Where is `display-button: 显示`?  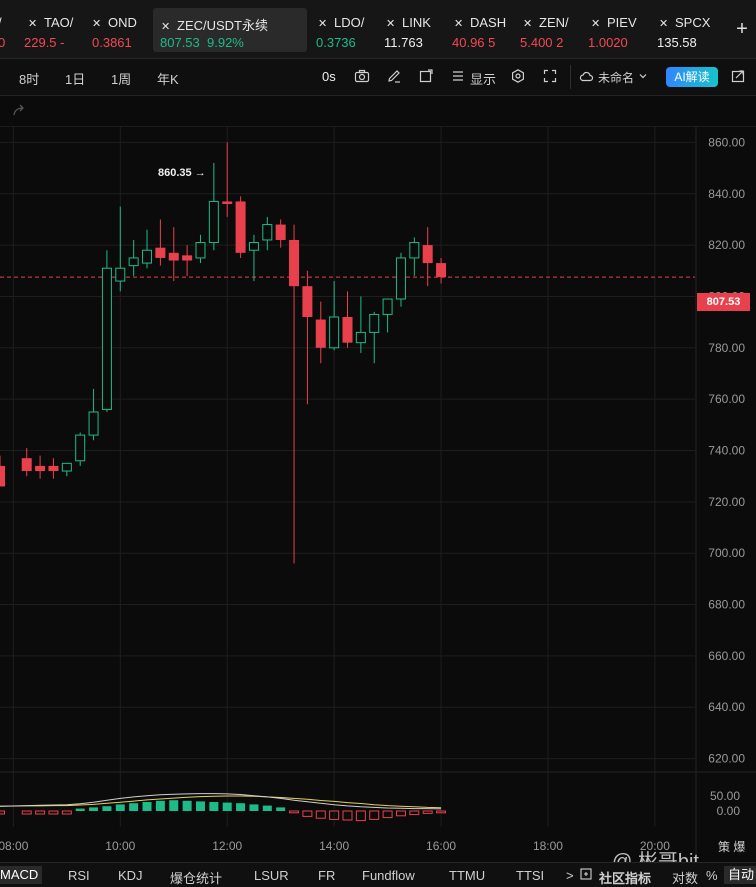 display-button: 显示 is located at coordinates (483, 78).